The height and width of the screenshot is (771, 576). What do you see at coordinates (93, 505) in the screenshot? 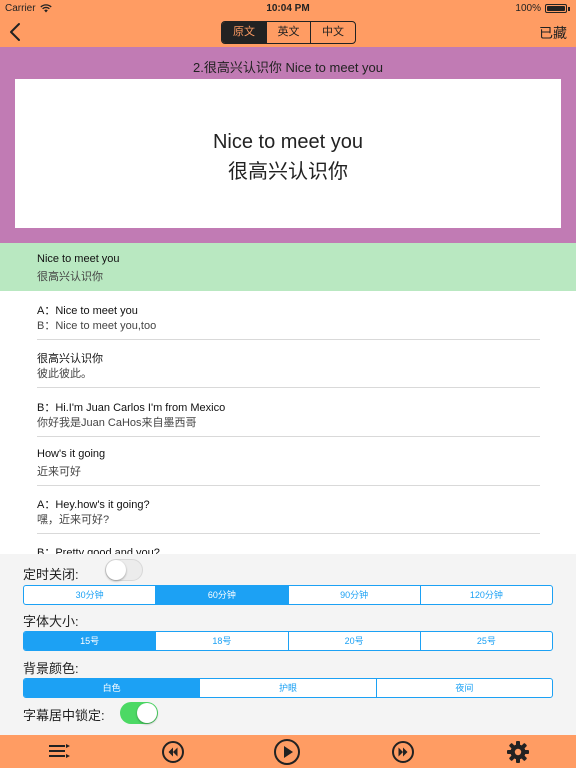
I see `sentence-line-1: A：Hey.how's it going?` at bounding box center [93, 505].